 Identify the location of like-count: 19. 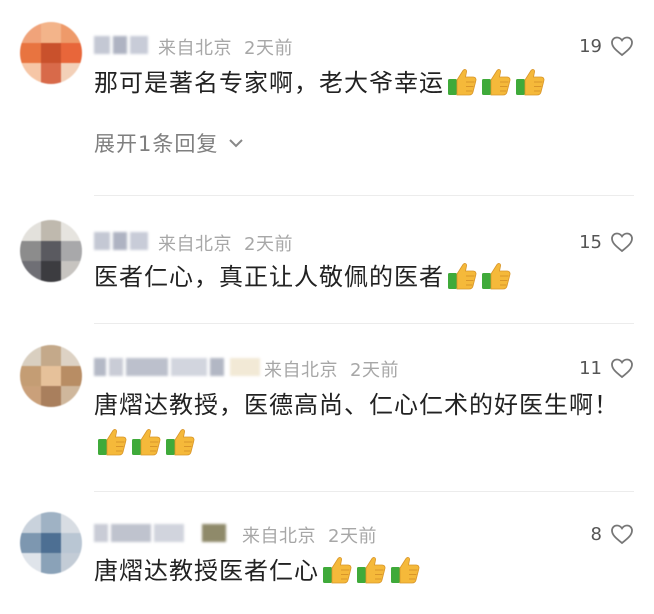
(590, 46).